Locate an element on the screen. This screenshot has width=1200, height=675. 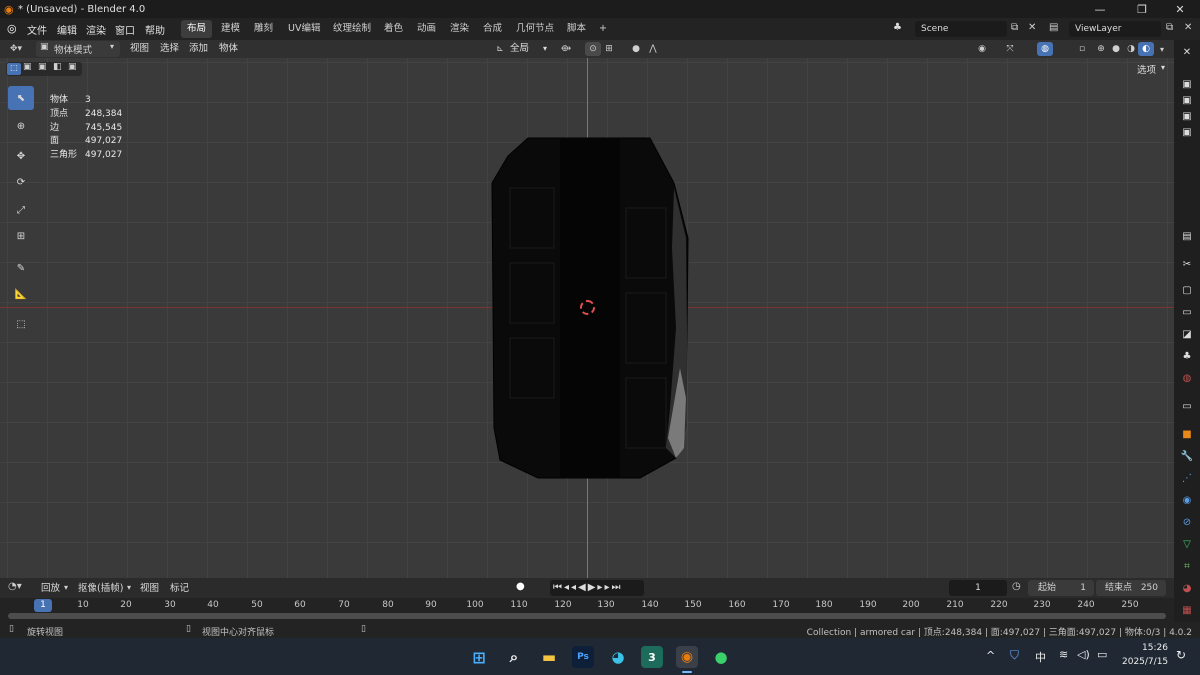
wifi-icon: ≋ is located at coordinates (1063, 654).